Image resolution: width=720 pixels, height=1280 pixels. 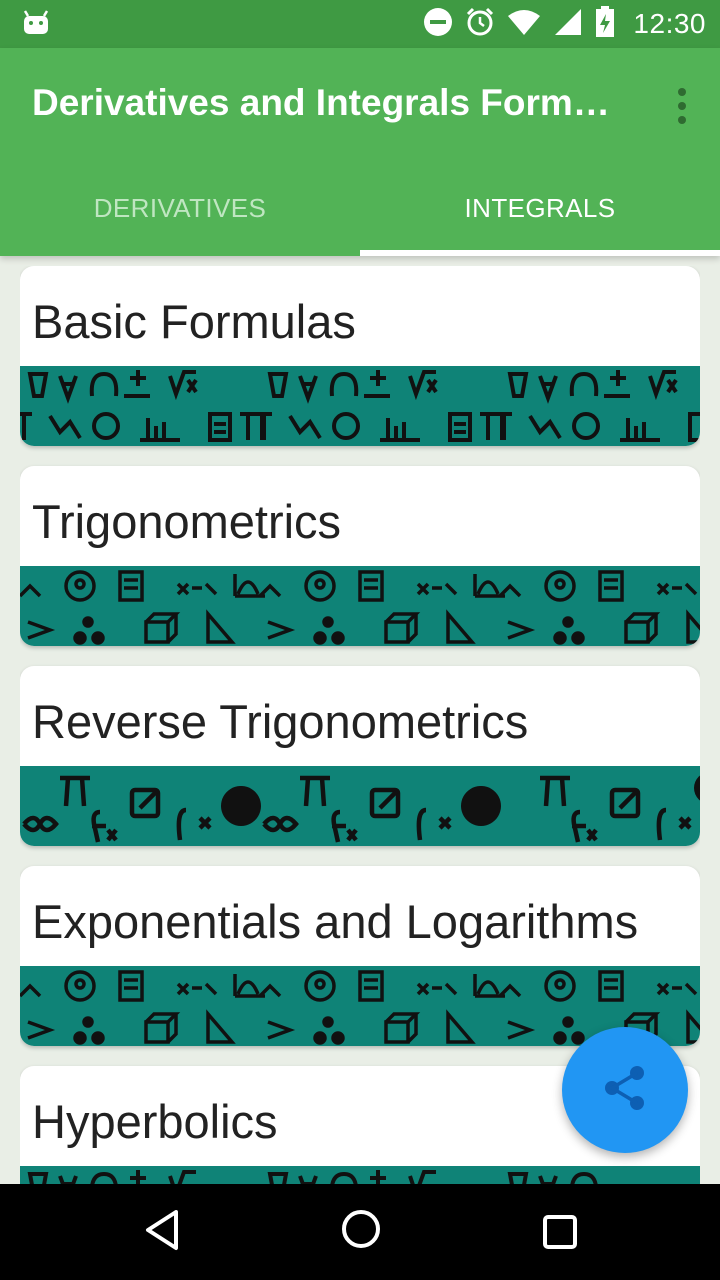 What do you see at coordinates (360, 756) in the screenshot?
I see `card-reverse-trigonometrics: Reverse Trigonometrics` at bounding box center [360, 756].